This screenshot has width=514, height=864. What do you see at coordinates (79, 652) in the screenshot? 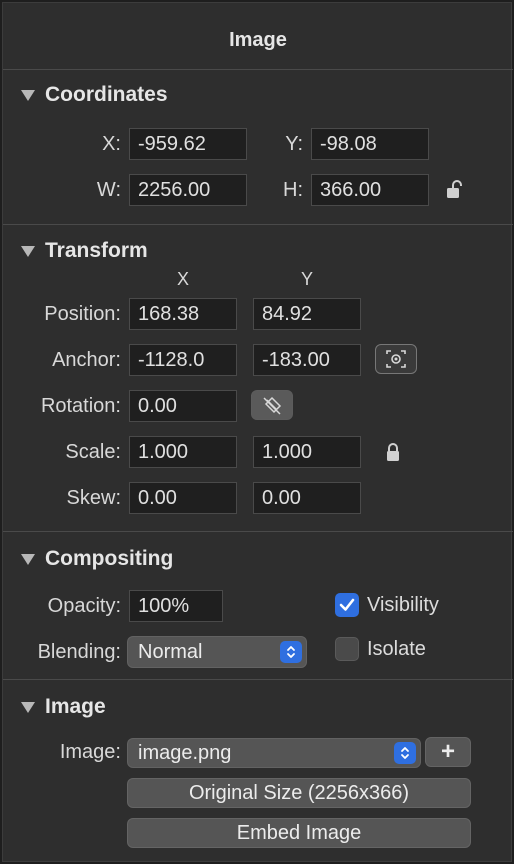
I see `blending-label: Blending:` at bounding box center [79, 652].